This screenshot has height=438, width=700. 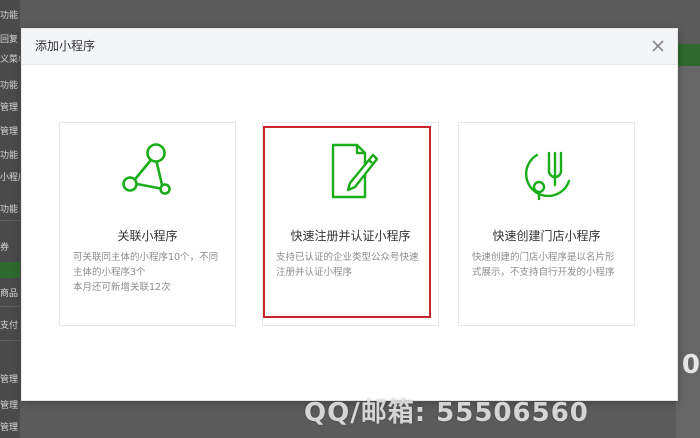 I want to click on card-description-line: 支持已认证的企业类型公众号快速, so click(x=347, y=257).